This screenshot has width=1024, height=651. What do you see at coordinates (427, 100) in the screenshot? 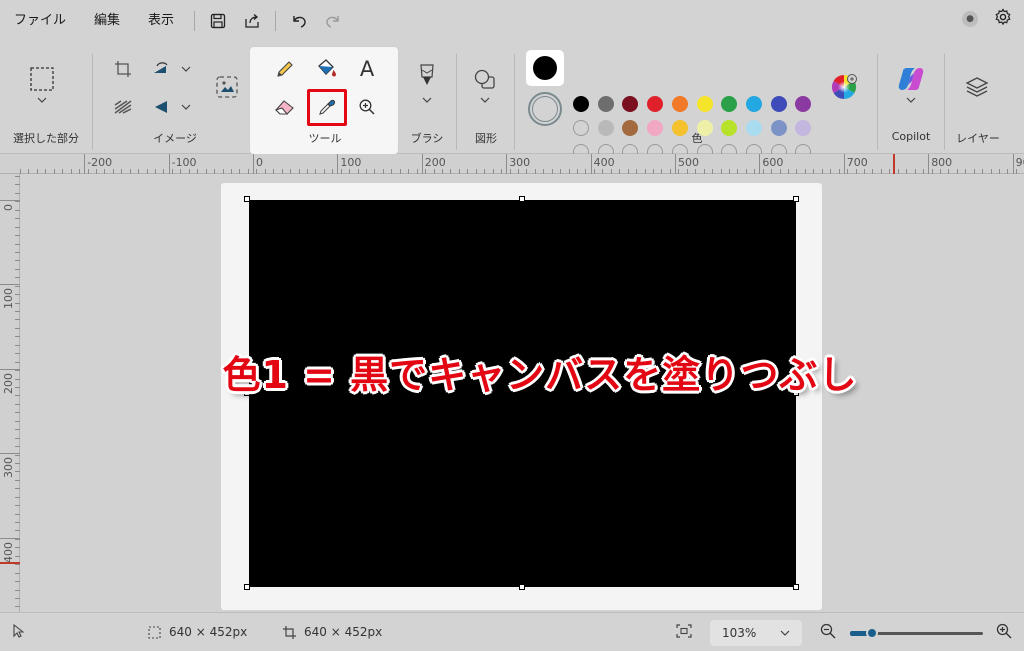
I see `brush-dropdown-chevron-icon` at bounding box center [427, 100].